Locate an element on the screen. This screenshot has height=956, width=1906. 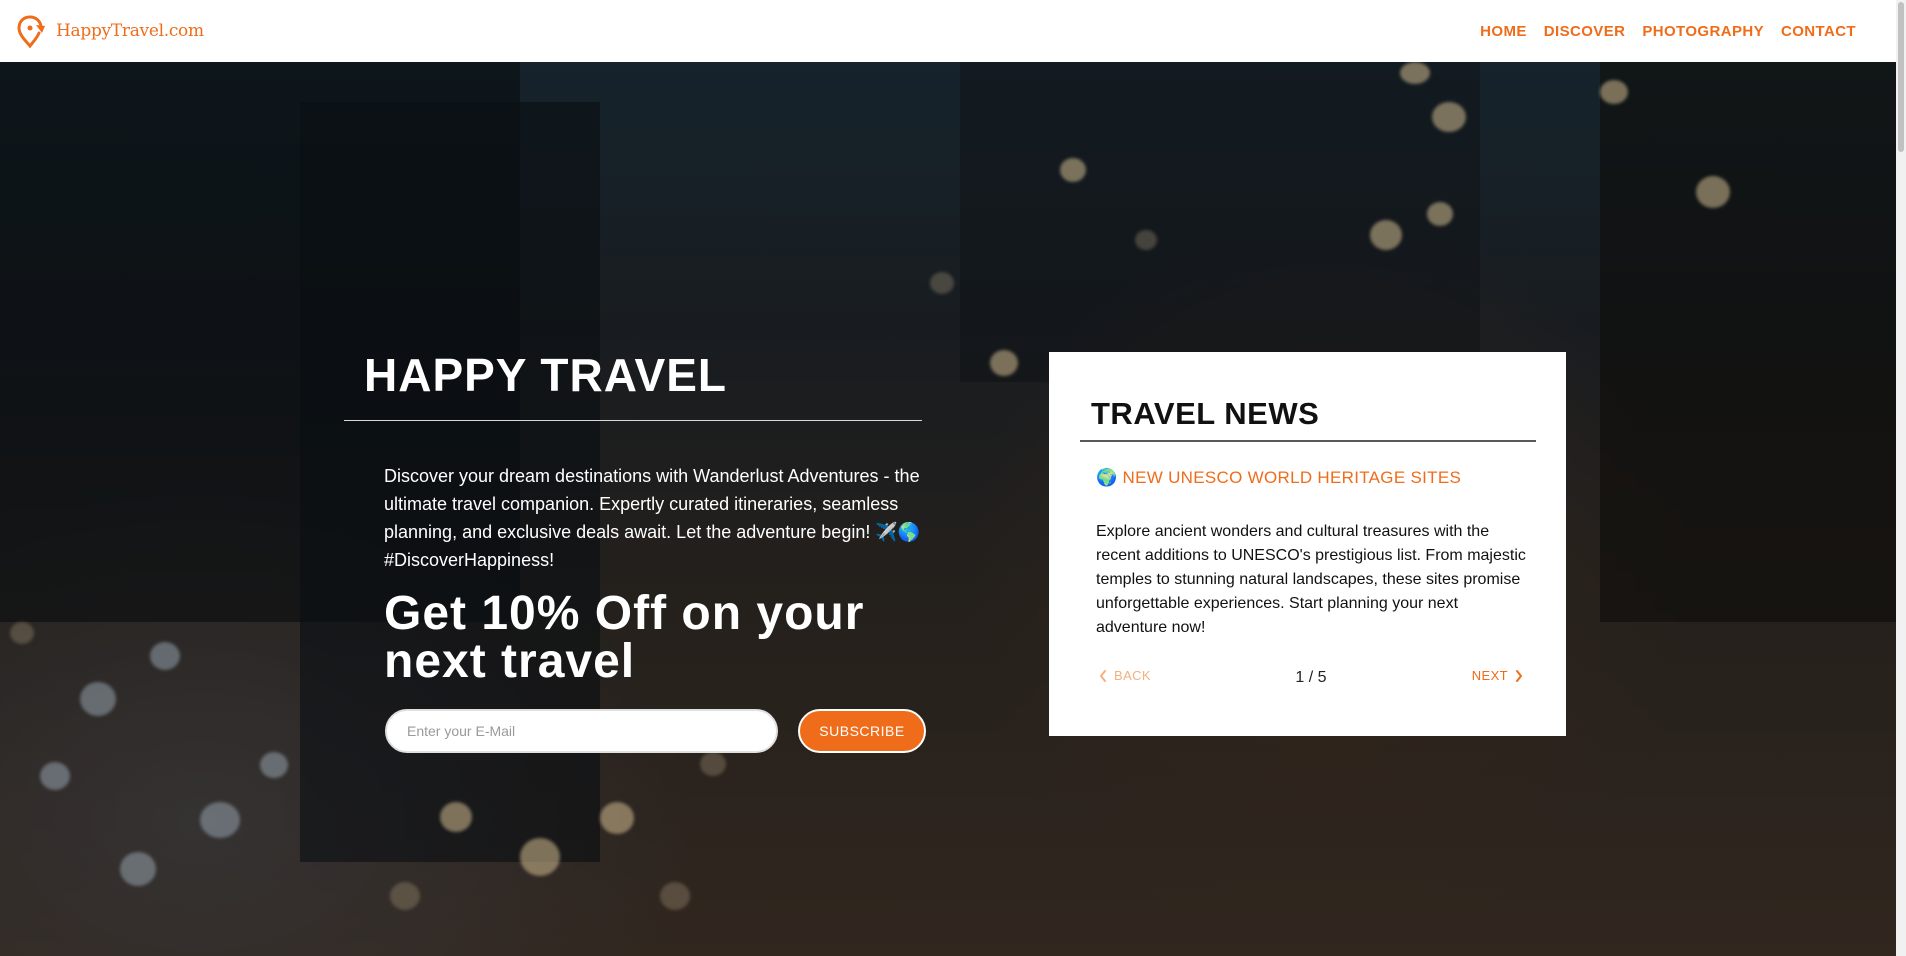
map-pin-arrow-icon is located at coordinates (31, 31).